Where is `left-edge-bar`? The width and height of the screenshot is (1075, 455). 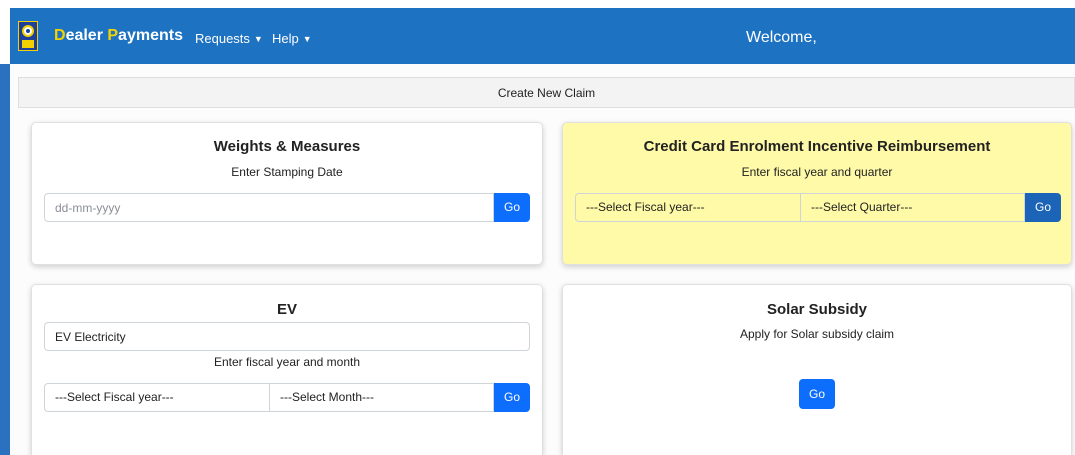 left-edge-bar is located at coordinates (5, 259).